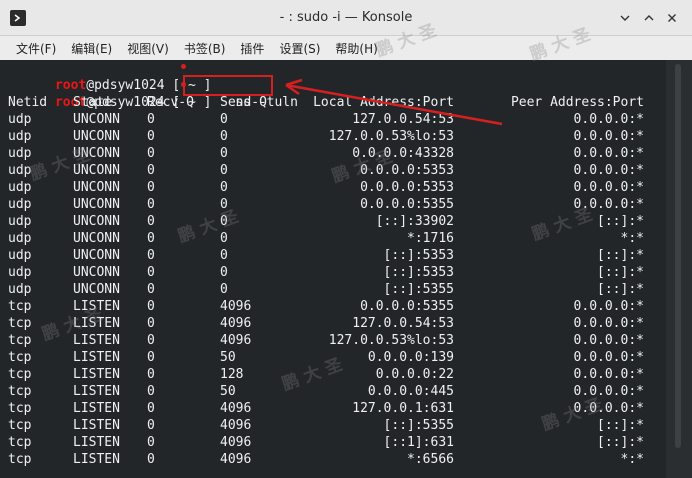  What do you see at coordinates (394, 102) in the screenshot?
I see `annotation-arrow` at bounding box center [394, 102].